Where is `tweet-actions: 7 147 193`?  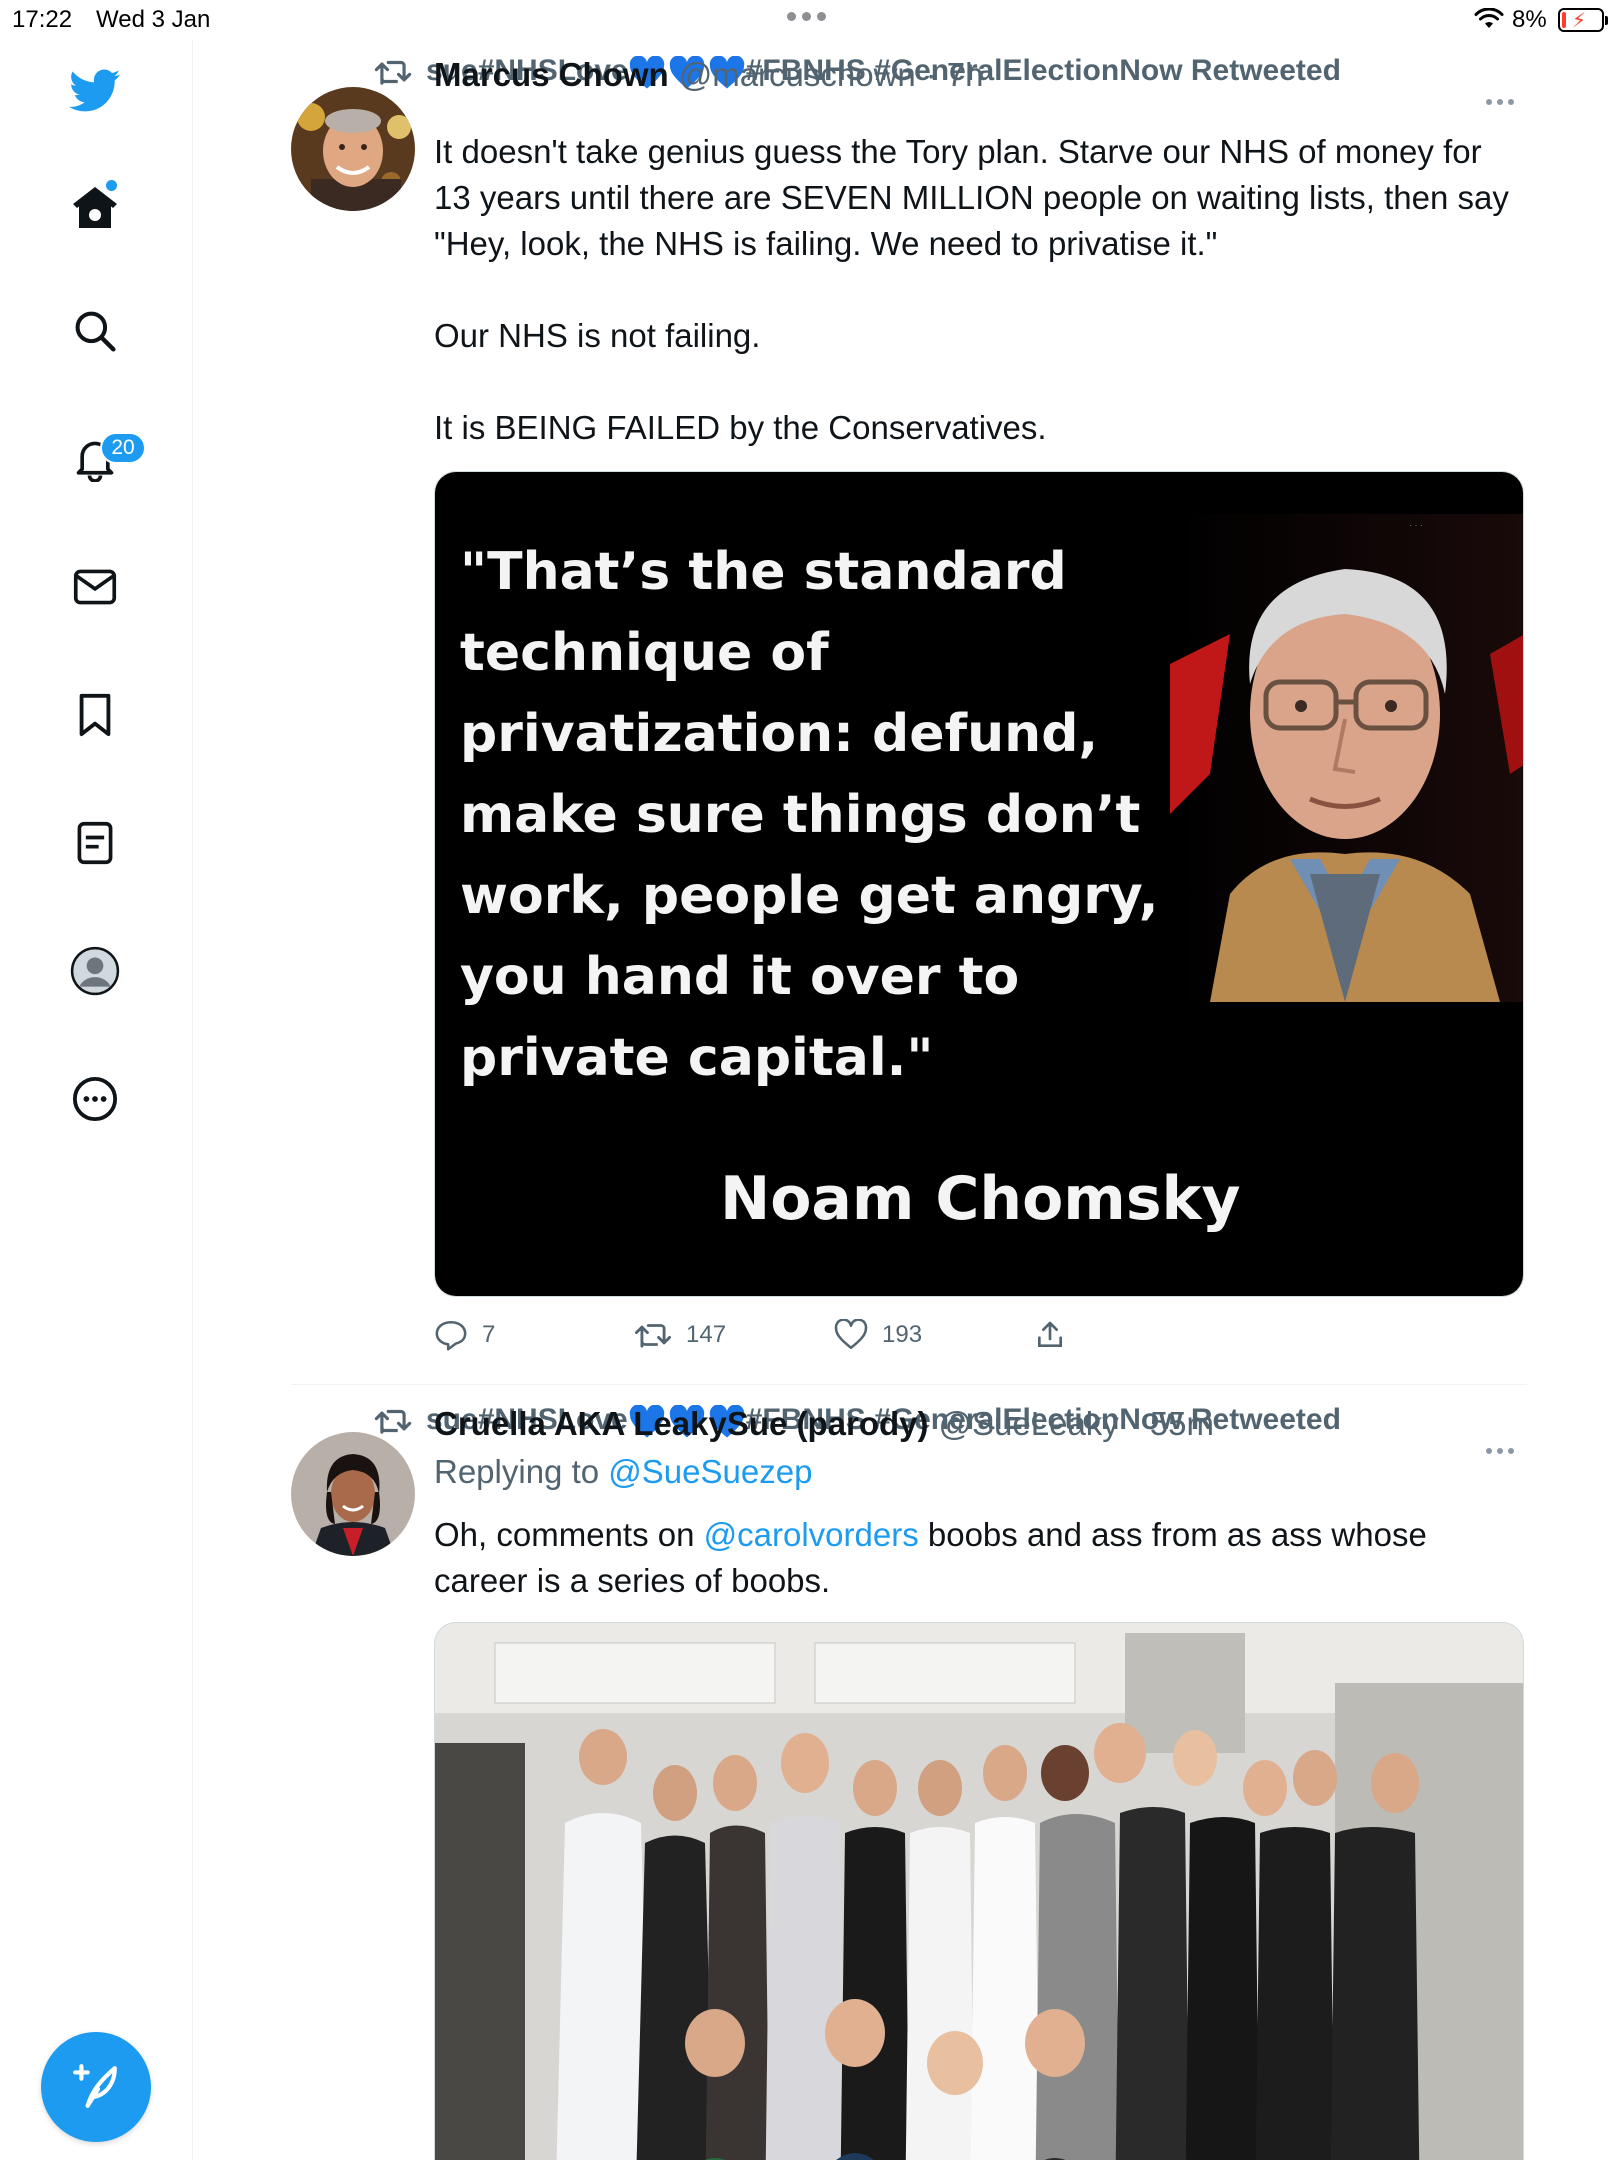 tweet-actions: 7 147 193 is located at coordinates (784, 1335).